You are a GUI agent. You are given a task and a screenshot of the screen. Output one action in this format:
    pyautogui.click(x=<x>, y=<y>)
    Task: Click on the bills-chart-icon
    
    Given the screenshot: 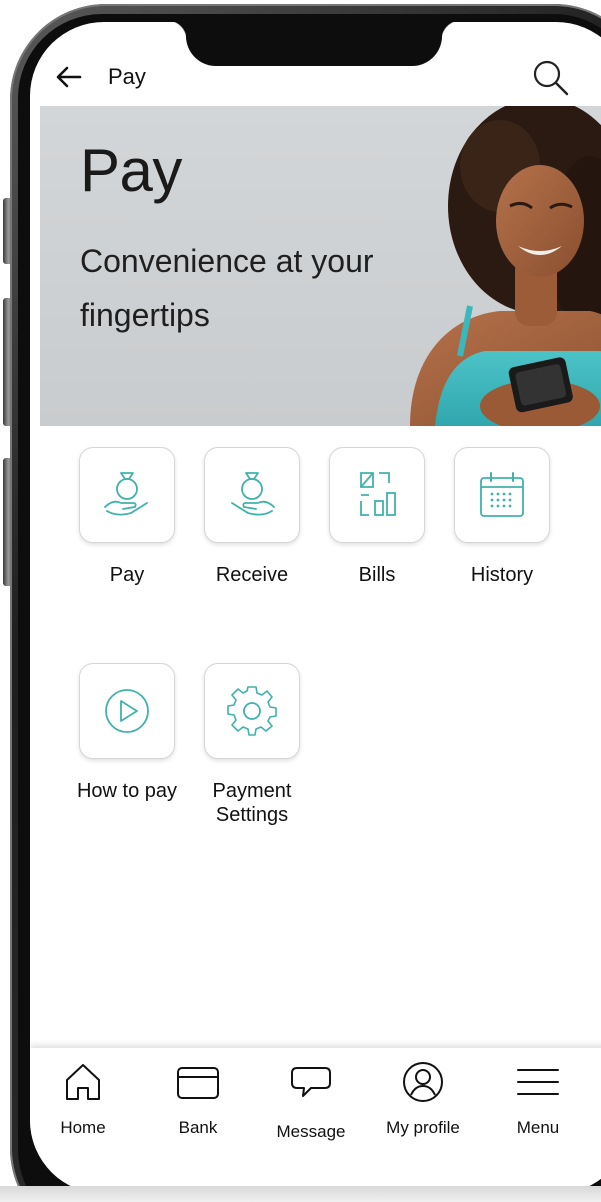 What is the action you would take?
    pyautogui.click(x=378, y=494)
    